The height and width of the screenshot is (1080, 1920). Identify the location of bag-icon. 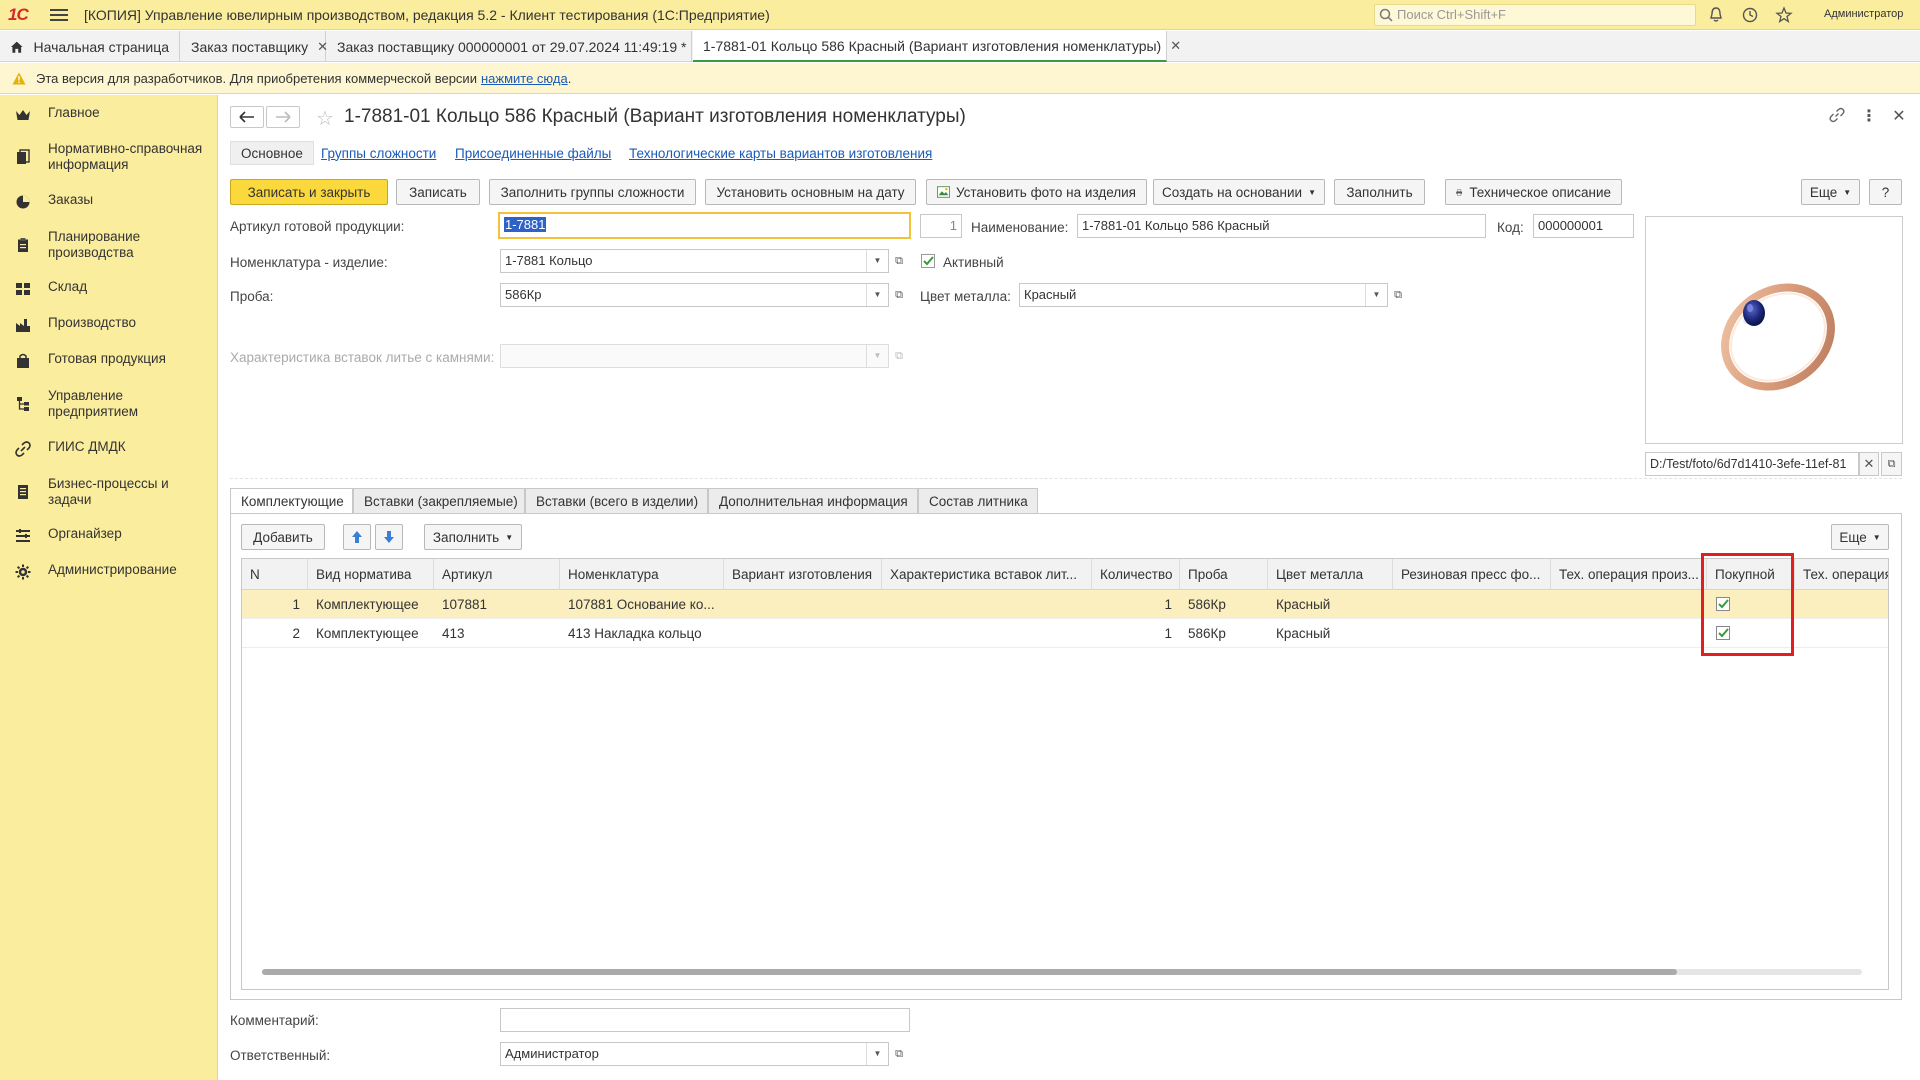
(23, 360).